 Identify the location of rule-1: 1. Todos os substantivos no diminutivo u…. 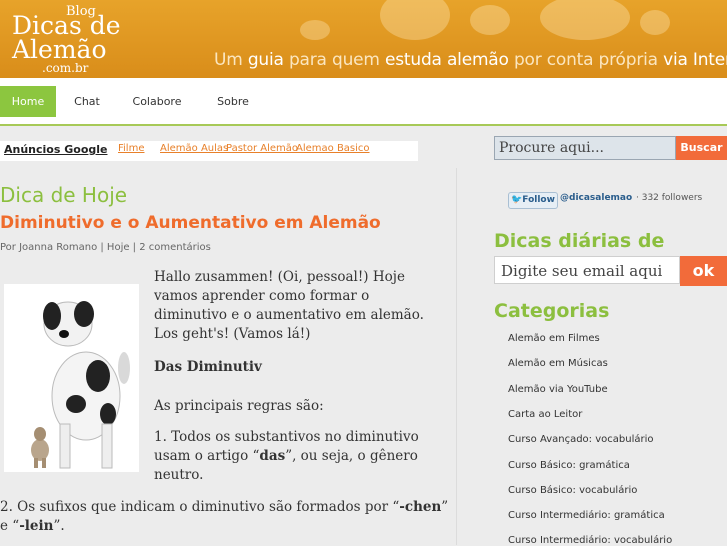
(286, 456).